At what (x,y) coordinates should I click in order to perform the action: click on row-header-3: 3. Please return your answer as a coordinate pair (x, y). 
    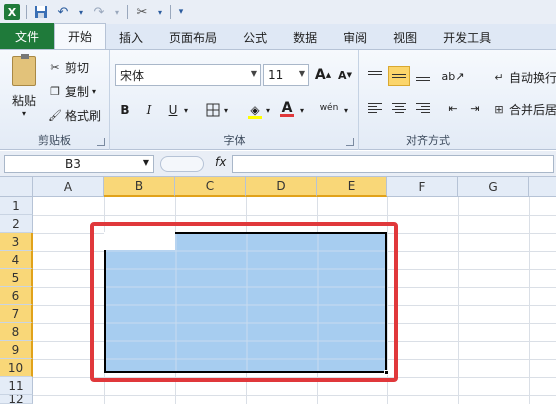
    Looking at the image, I should click on (16, 242).